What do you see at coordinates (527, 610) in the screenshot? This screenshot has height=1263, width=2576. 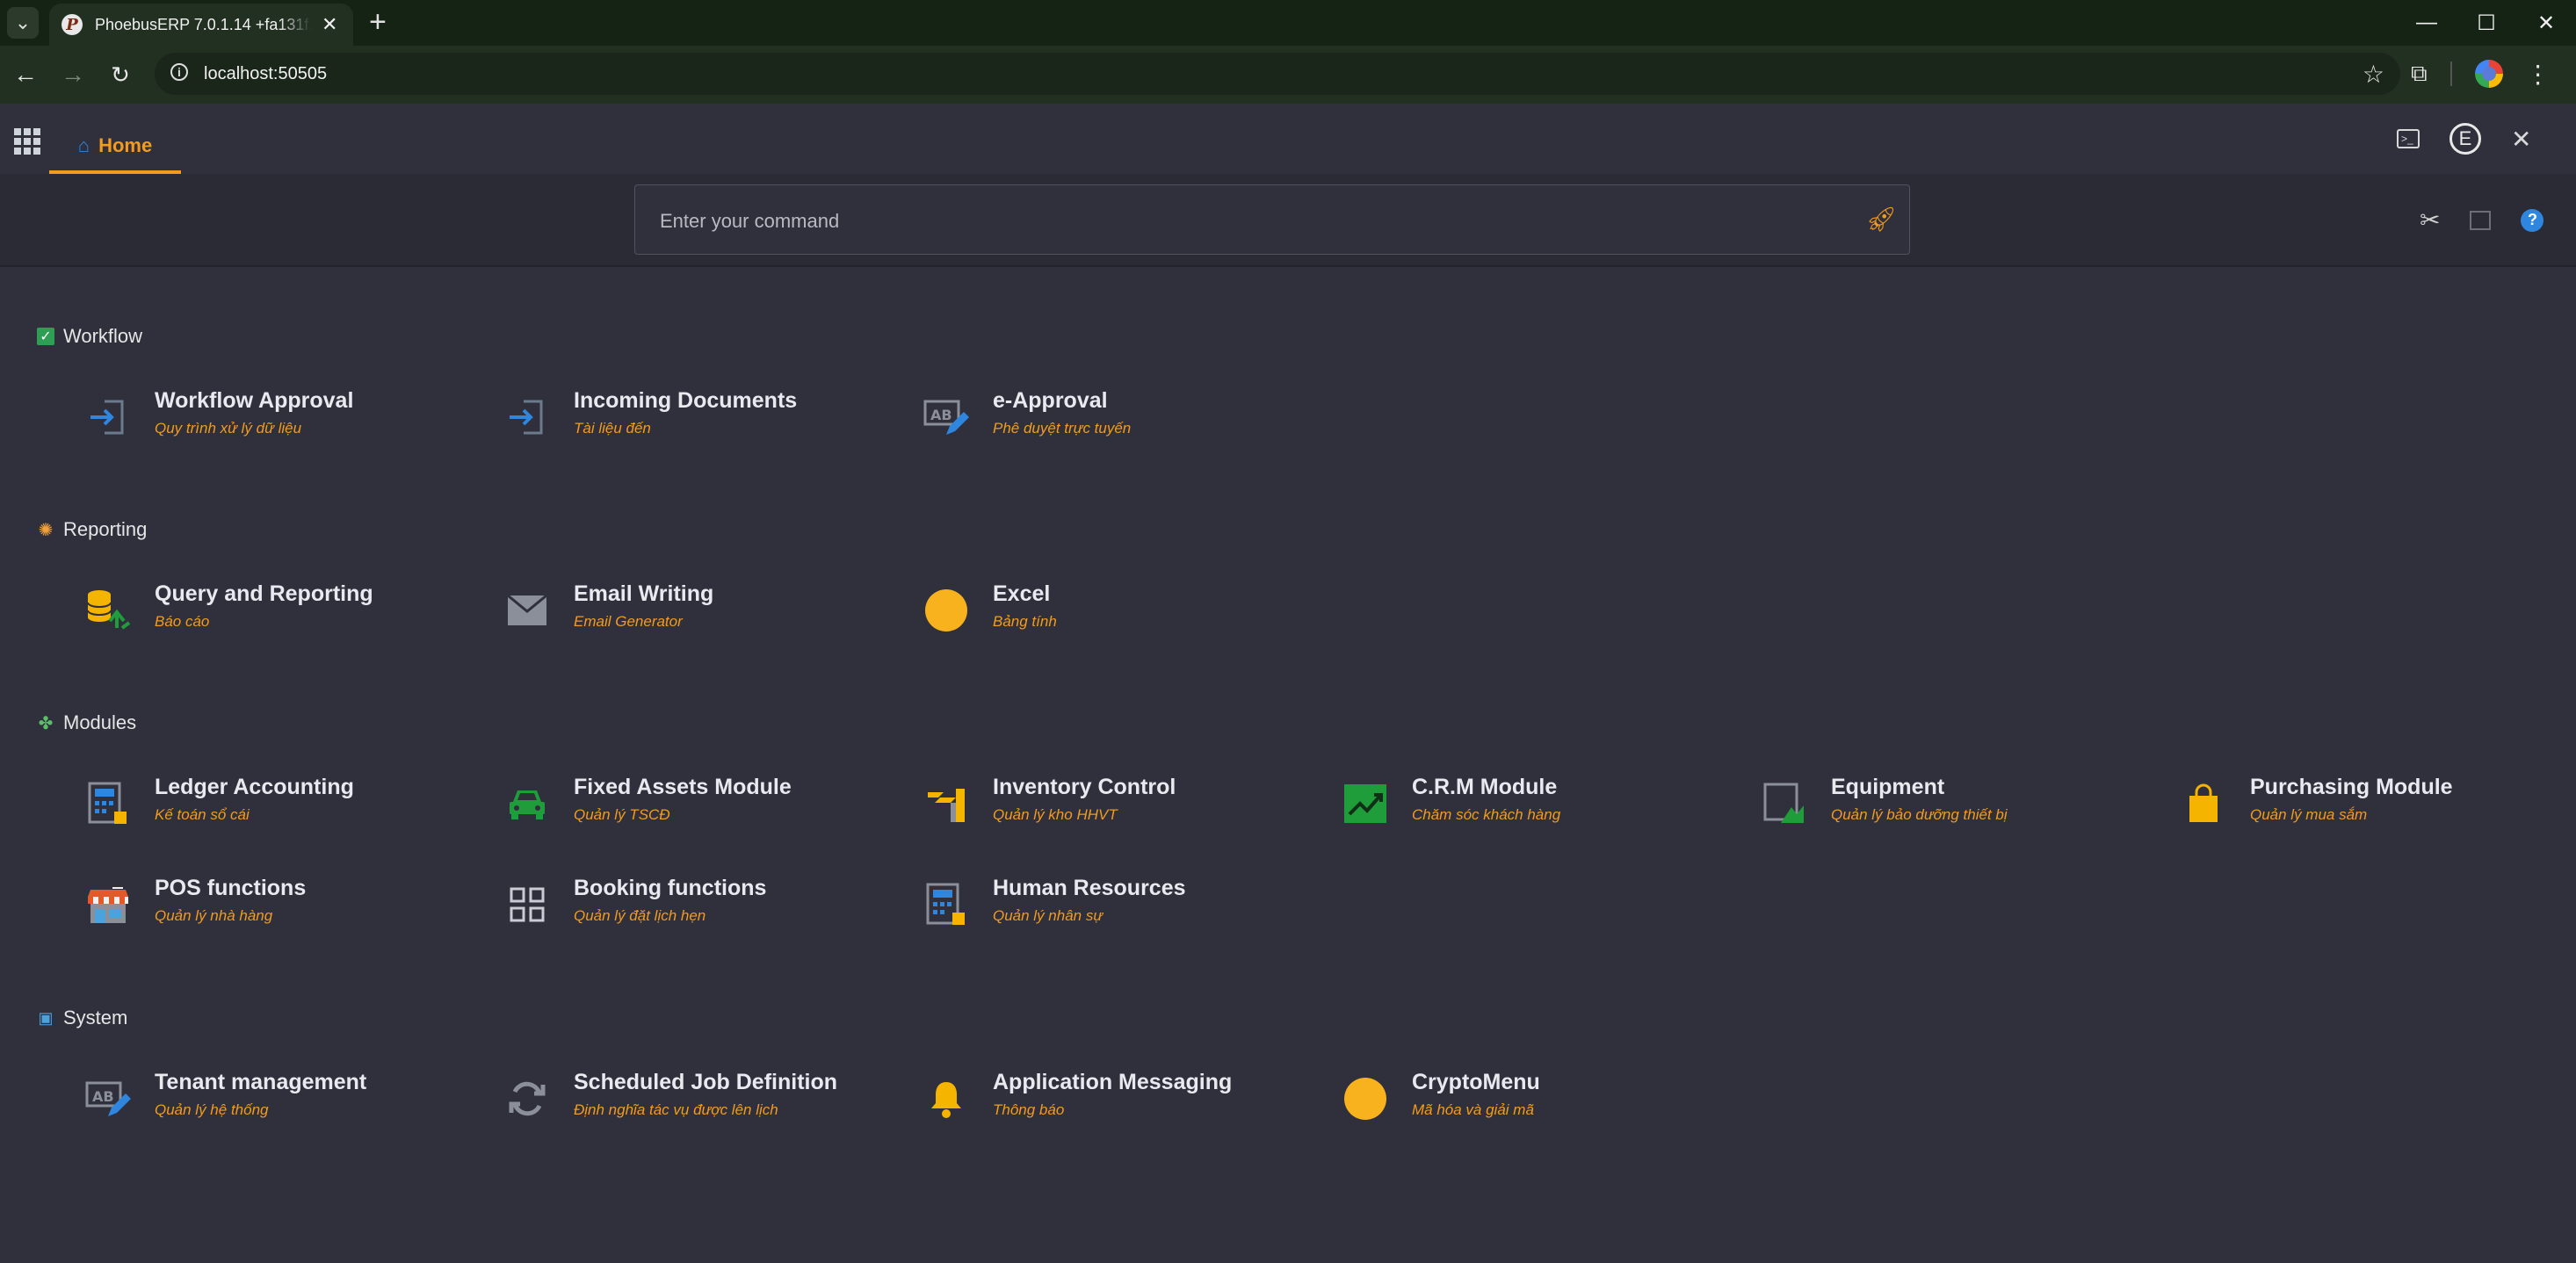 I see `envelope-icon` at bounding box center [527, 610].